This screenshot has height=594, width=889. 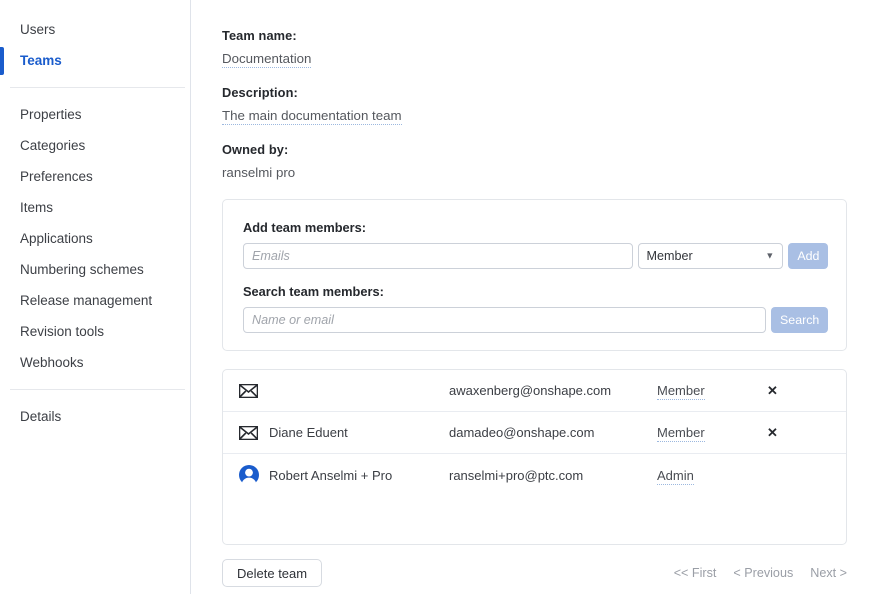 What do you see at coordinates (95, 145) in the screenshot?
I see `sidebar-item-categories: Categories` at bounding box center [95, 145].